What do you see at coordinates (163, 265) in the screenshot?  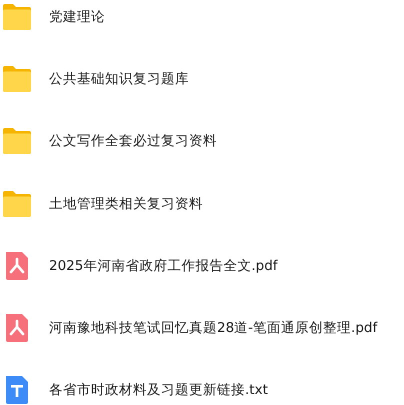 I see `file-name: 2025年河南省政府工作报告全文.pdf` at bounding box center [163, 265].